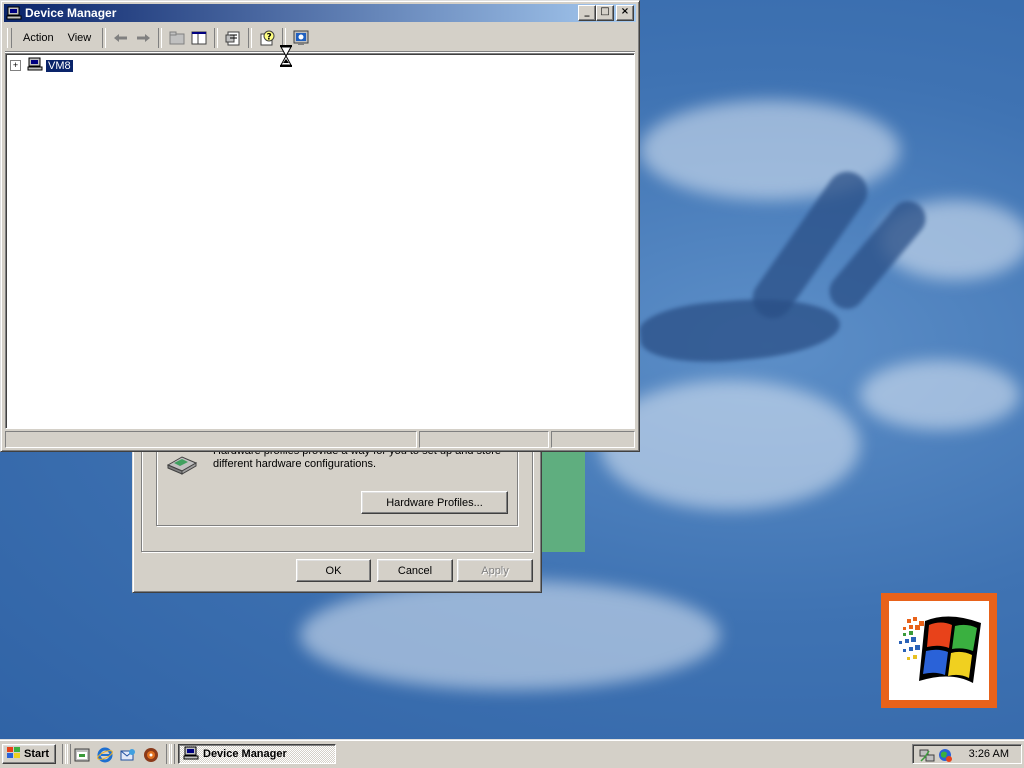  Describe the element at coordinates (38, 38) in the screenshot. I see `menu-action: Action` at that location.